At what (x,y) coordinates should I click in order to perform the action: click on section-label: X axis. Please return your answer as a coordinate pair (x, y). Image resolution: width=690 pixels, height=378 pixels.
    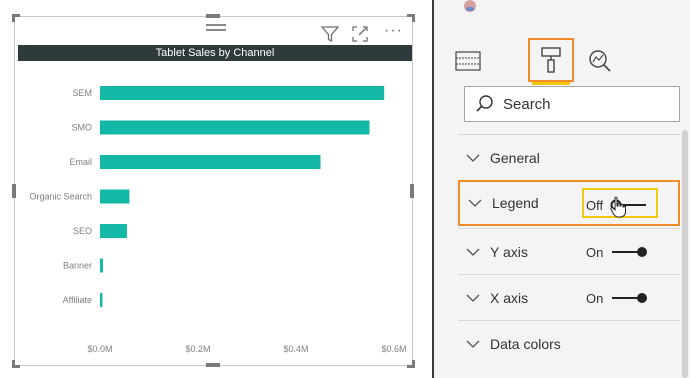
    Looking at the image, I should click on (509, 297).